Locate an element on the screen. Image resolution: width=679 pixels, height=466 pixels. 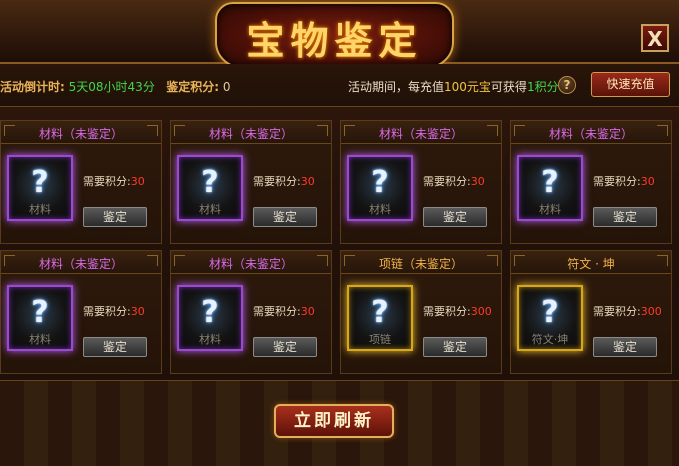
item-type-label: 符文·坤 is located at coordinates (550, 339).